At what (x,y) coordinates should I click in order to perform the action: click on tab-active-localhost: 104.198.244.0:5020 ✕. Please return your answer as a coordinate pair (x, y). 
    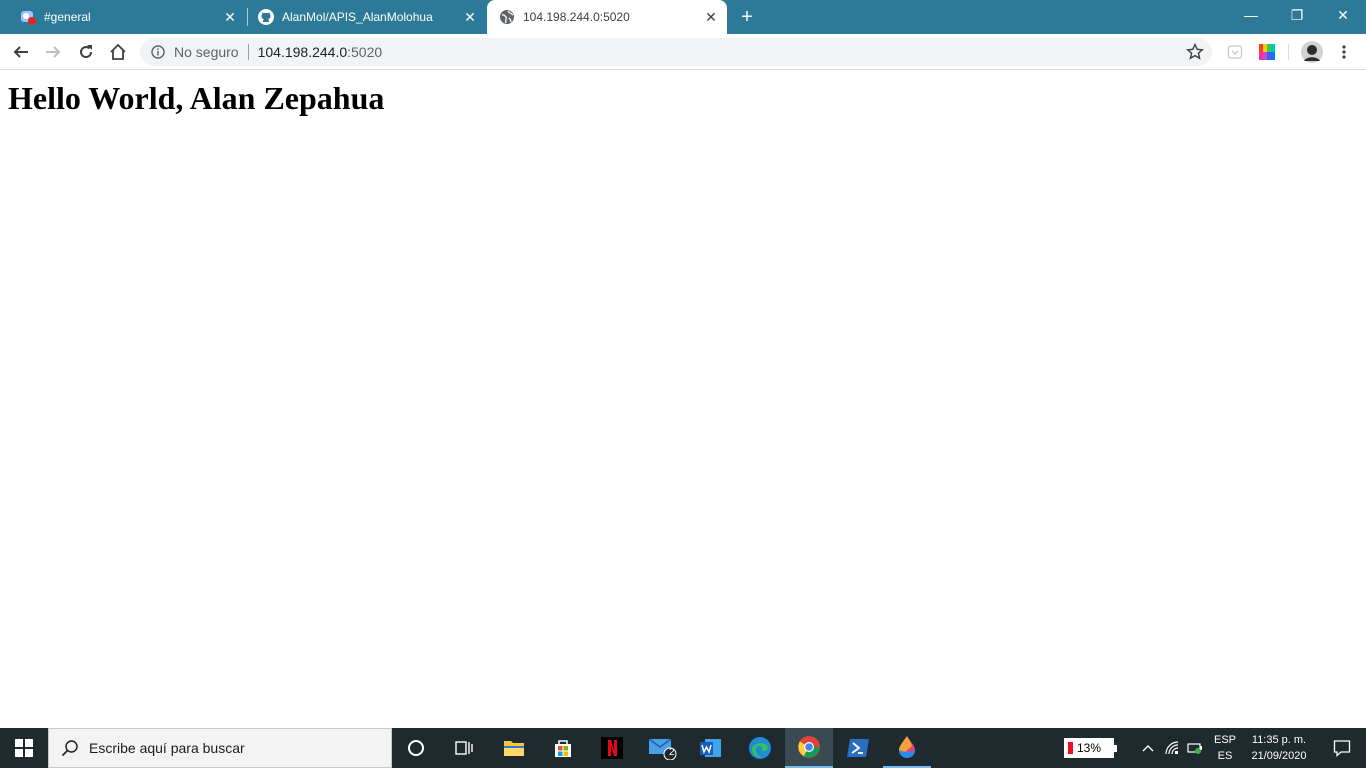
    Looking at the image, I should click on (607, 17).